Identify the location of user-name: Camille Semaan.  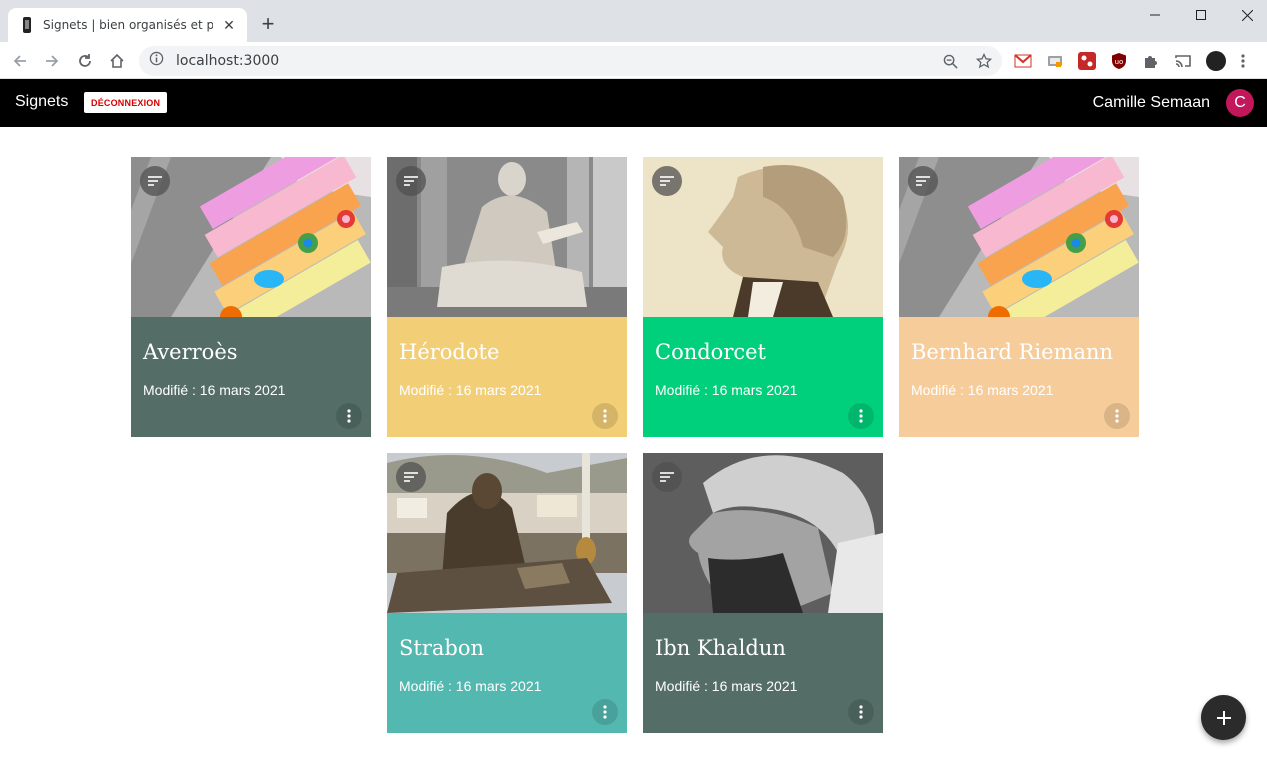
(1151, 102).